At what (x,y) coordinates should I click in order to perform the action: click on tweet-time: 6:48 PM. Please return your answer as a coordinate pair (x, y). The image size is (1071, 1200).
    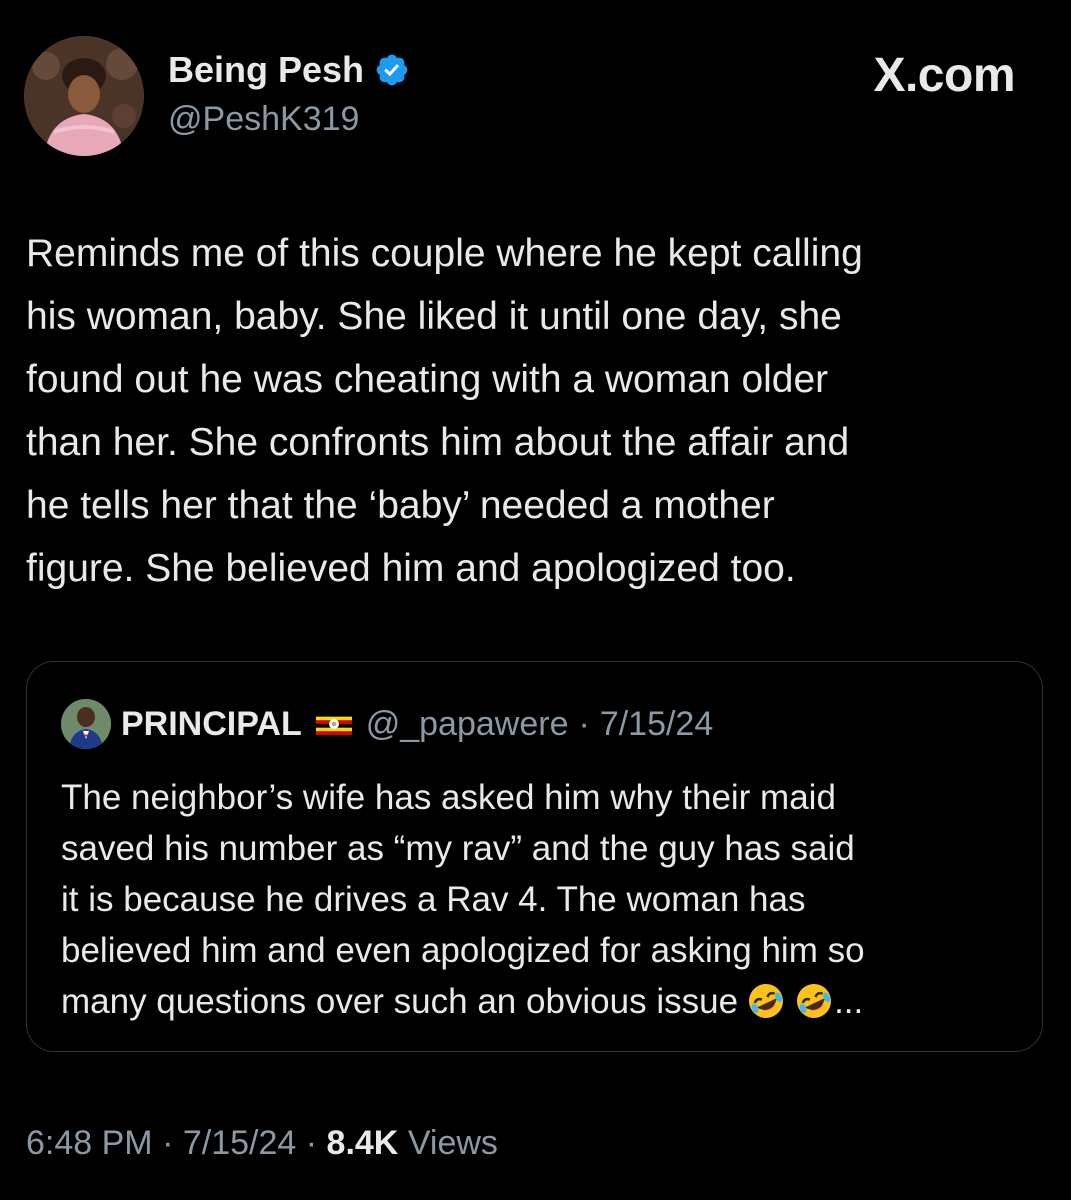
    Looking at the image, I should click on (89, 1143).